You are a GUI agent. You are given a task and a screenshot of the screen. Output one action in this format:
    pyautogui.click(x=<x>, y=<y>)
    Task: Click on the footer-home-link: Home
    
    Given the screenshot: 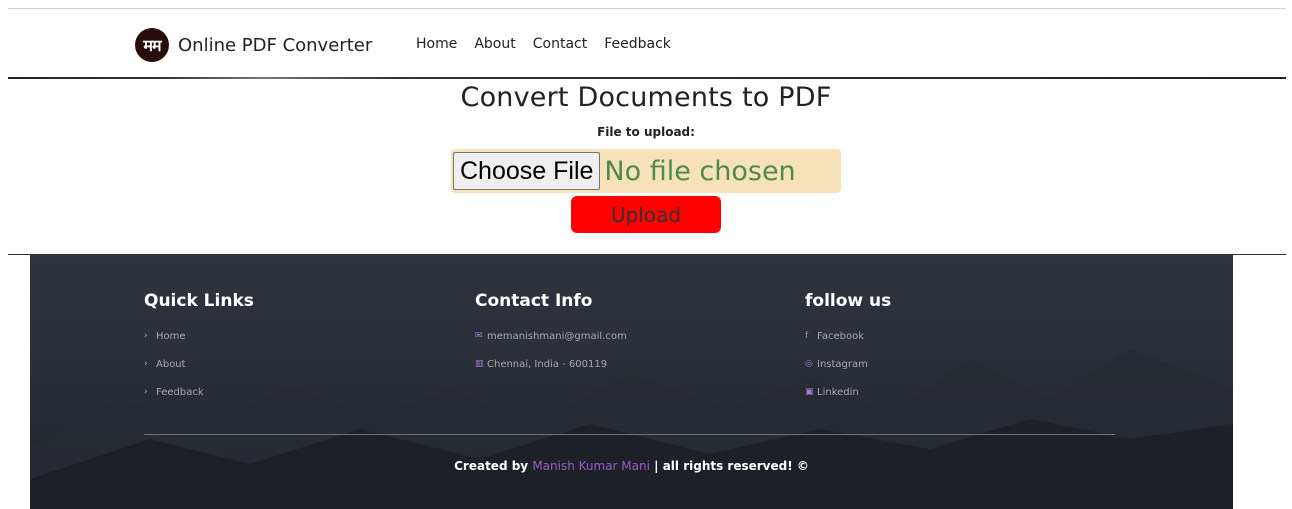 What is the action you would take?
    pyautogui.click(x=171, y=336)
    